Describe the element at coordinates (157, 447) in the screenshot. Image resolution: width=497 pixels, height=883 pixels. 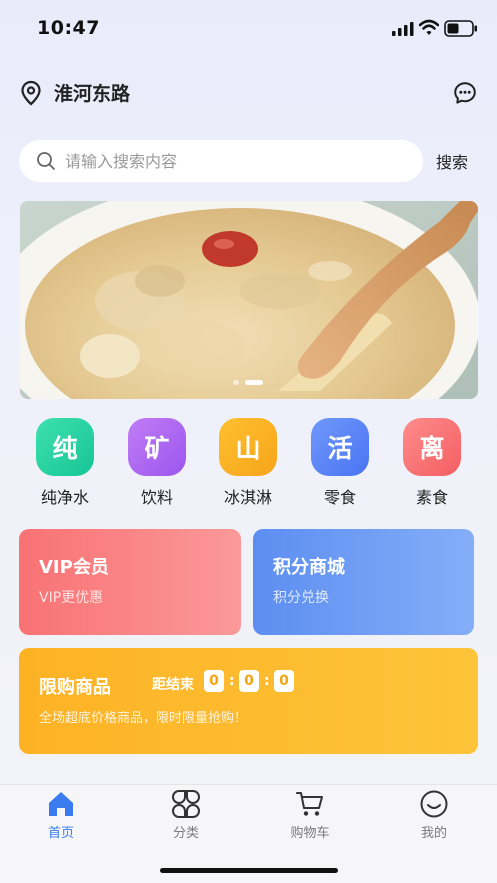
I see `category-tile-drinks: 矿` at that location.